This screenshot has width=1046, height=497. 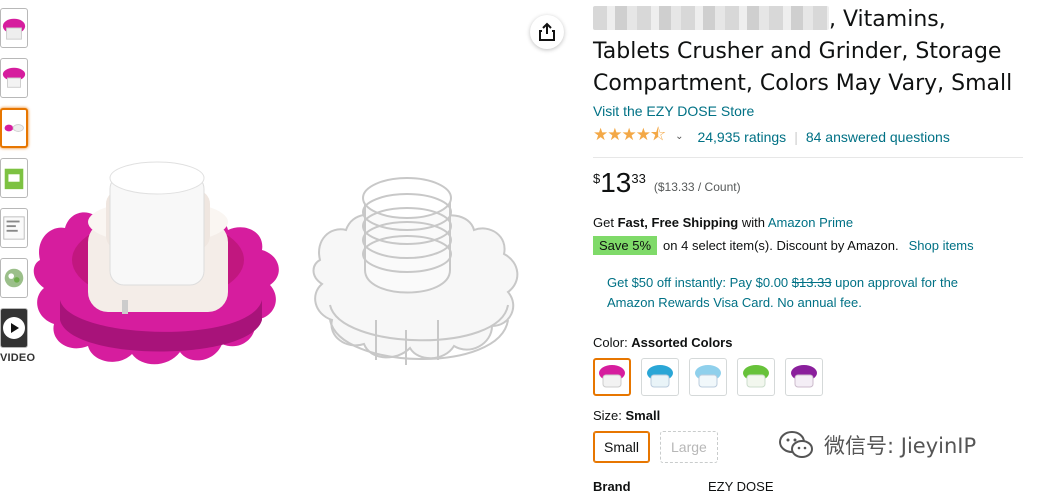 What do you see at coordinates (682, 342) in the screenshot?
I see `color-value: Assorted Colors` at bounding box center [682, 342].